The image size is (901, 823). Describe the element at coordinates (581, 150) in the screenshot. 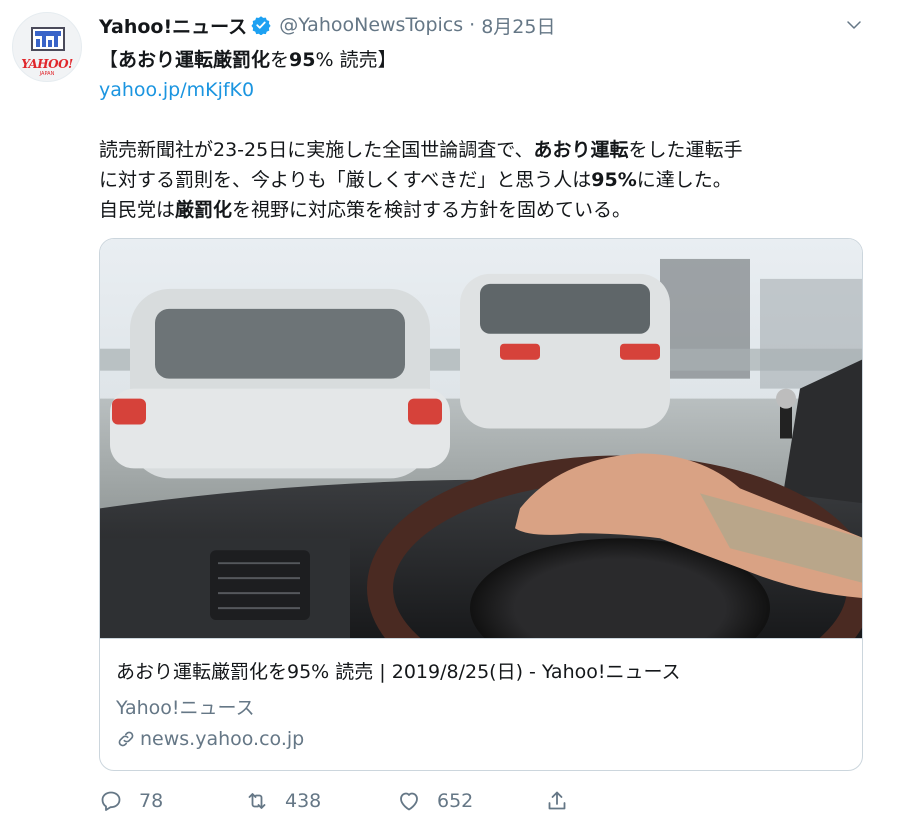

I see `body-bold: あおり運転` at that location.